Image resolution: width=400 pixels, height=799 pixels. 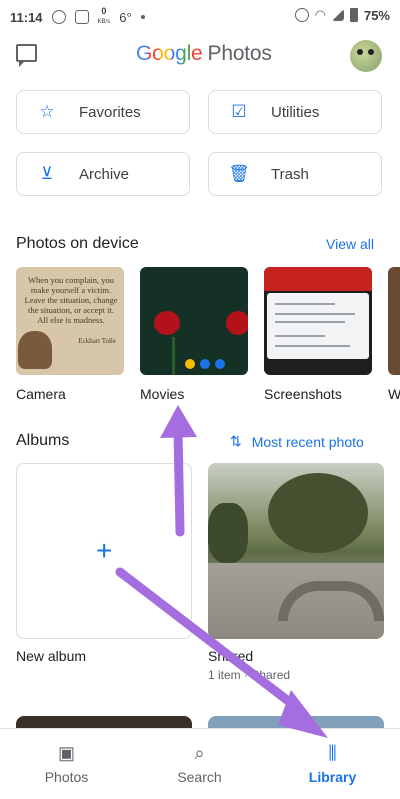 What do you see at coordinates (178, 471) in the screenshot?
I see `arrow-up-icon` at bounding box center [178, 471].